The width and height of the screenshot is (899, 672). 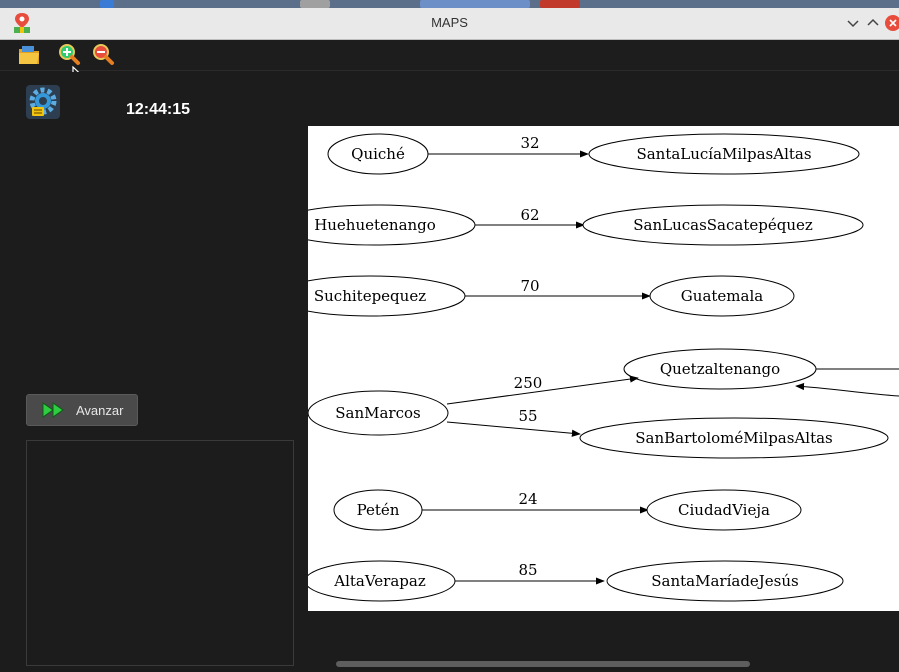 I want to click on node-san-marcos-label: SanMarcos, so click(x=377, y=413).